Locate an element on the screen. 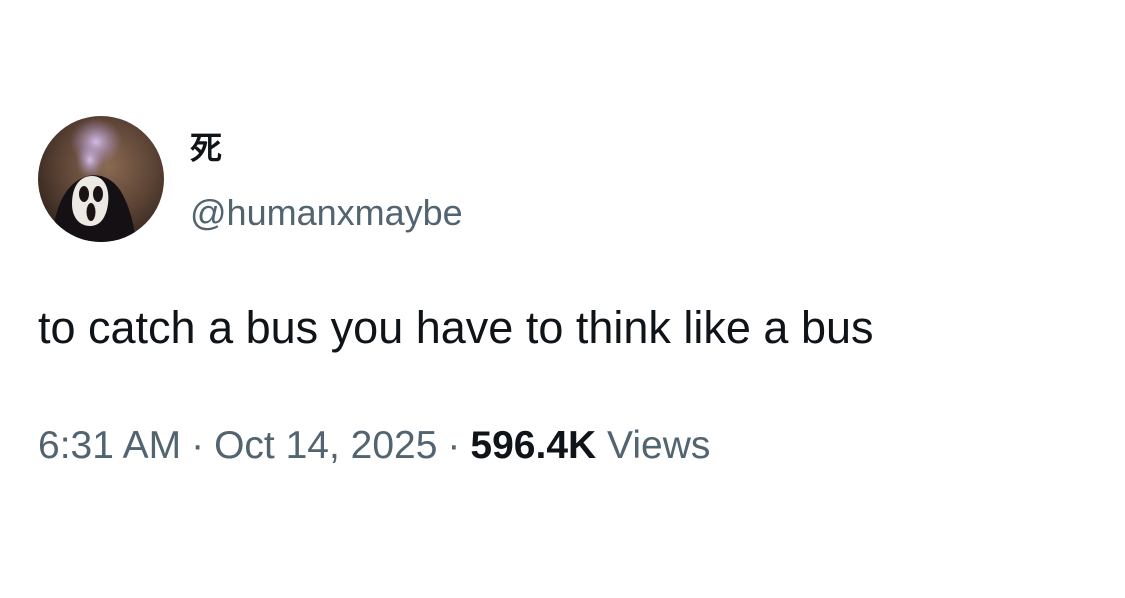 Image resolution: width=1125 pixels, height=598 pixels. tweet-metadata: 6:31 AM · Oct 14, 2025 · 596.4K Views is located at coordinates (374, 446).